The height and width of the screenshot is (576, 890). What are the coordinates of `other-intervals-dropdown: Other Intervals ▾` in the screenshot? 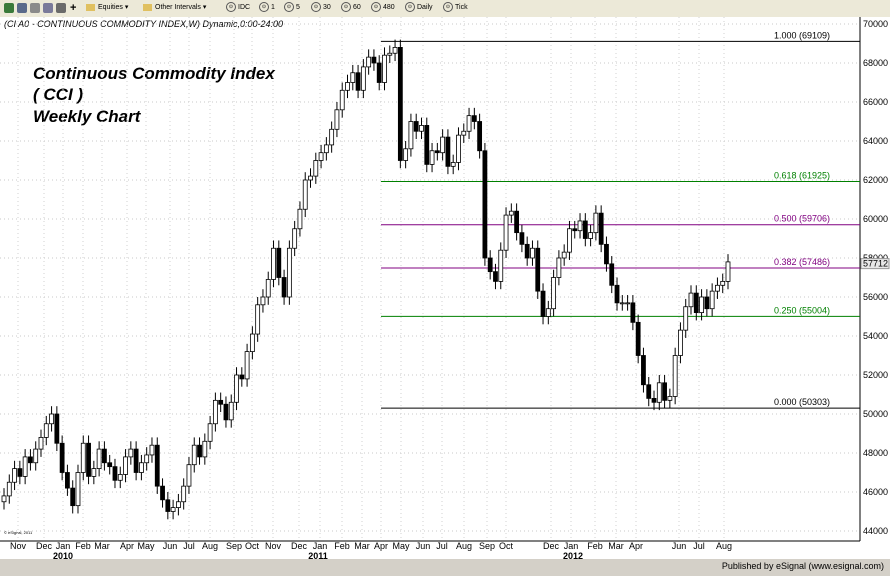 It's located at (174, 8).